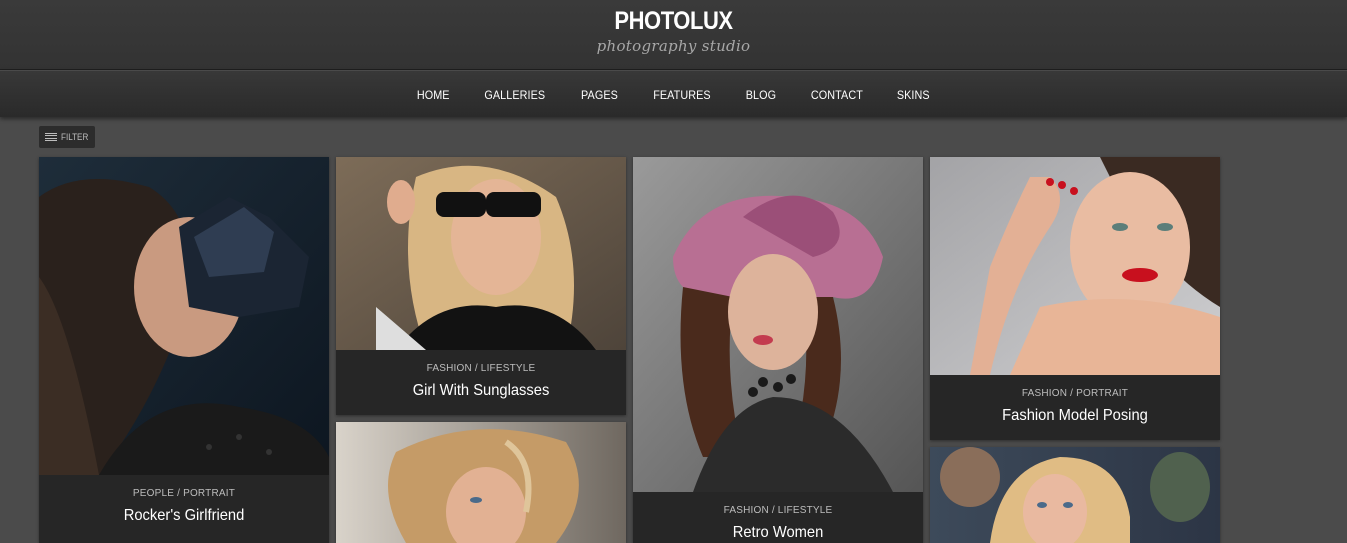  I want to click on filter-button: FILTER, so click(67, 137).